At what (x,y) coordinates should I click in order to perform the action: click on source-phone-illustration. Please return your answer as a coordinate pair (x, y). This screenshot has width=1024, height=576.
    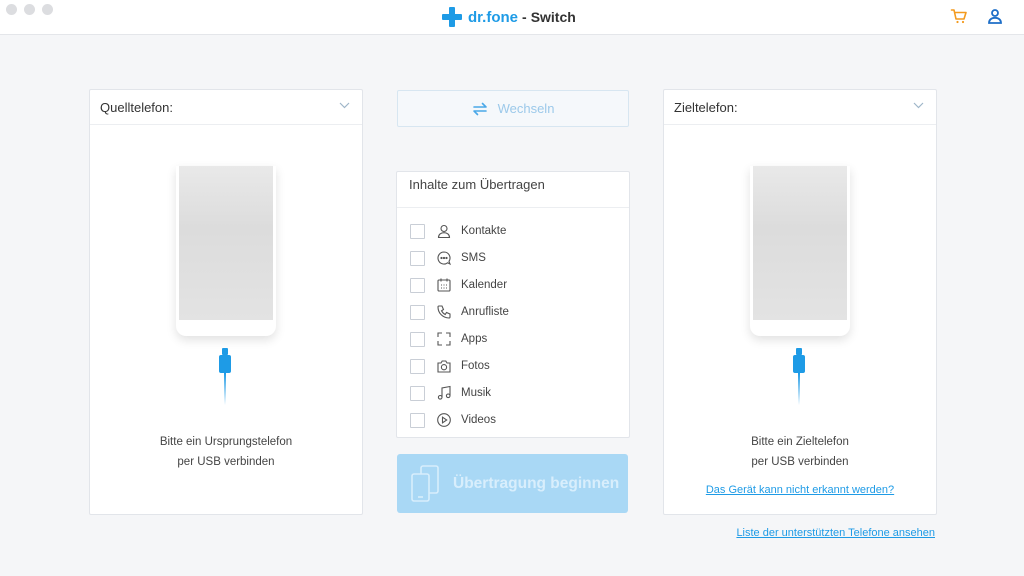
    Looking at the image, I should click on (226, 251).